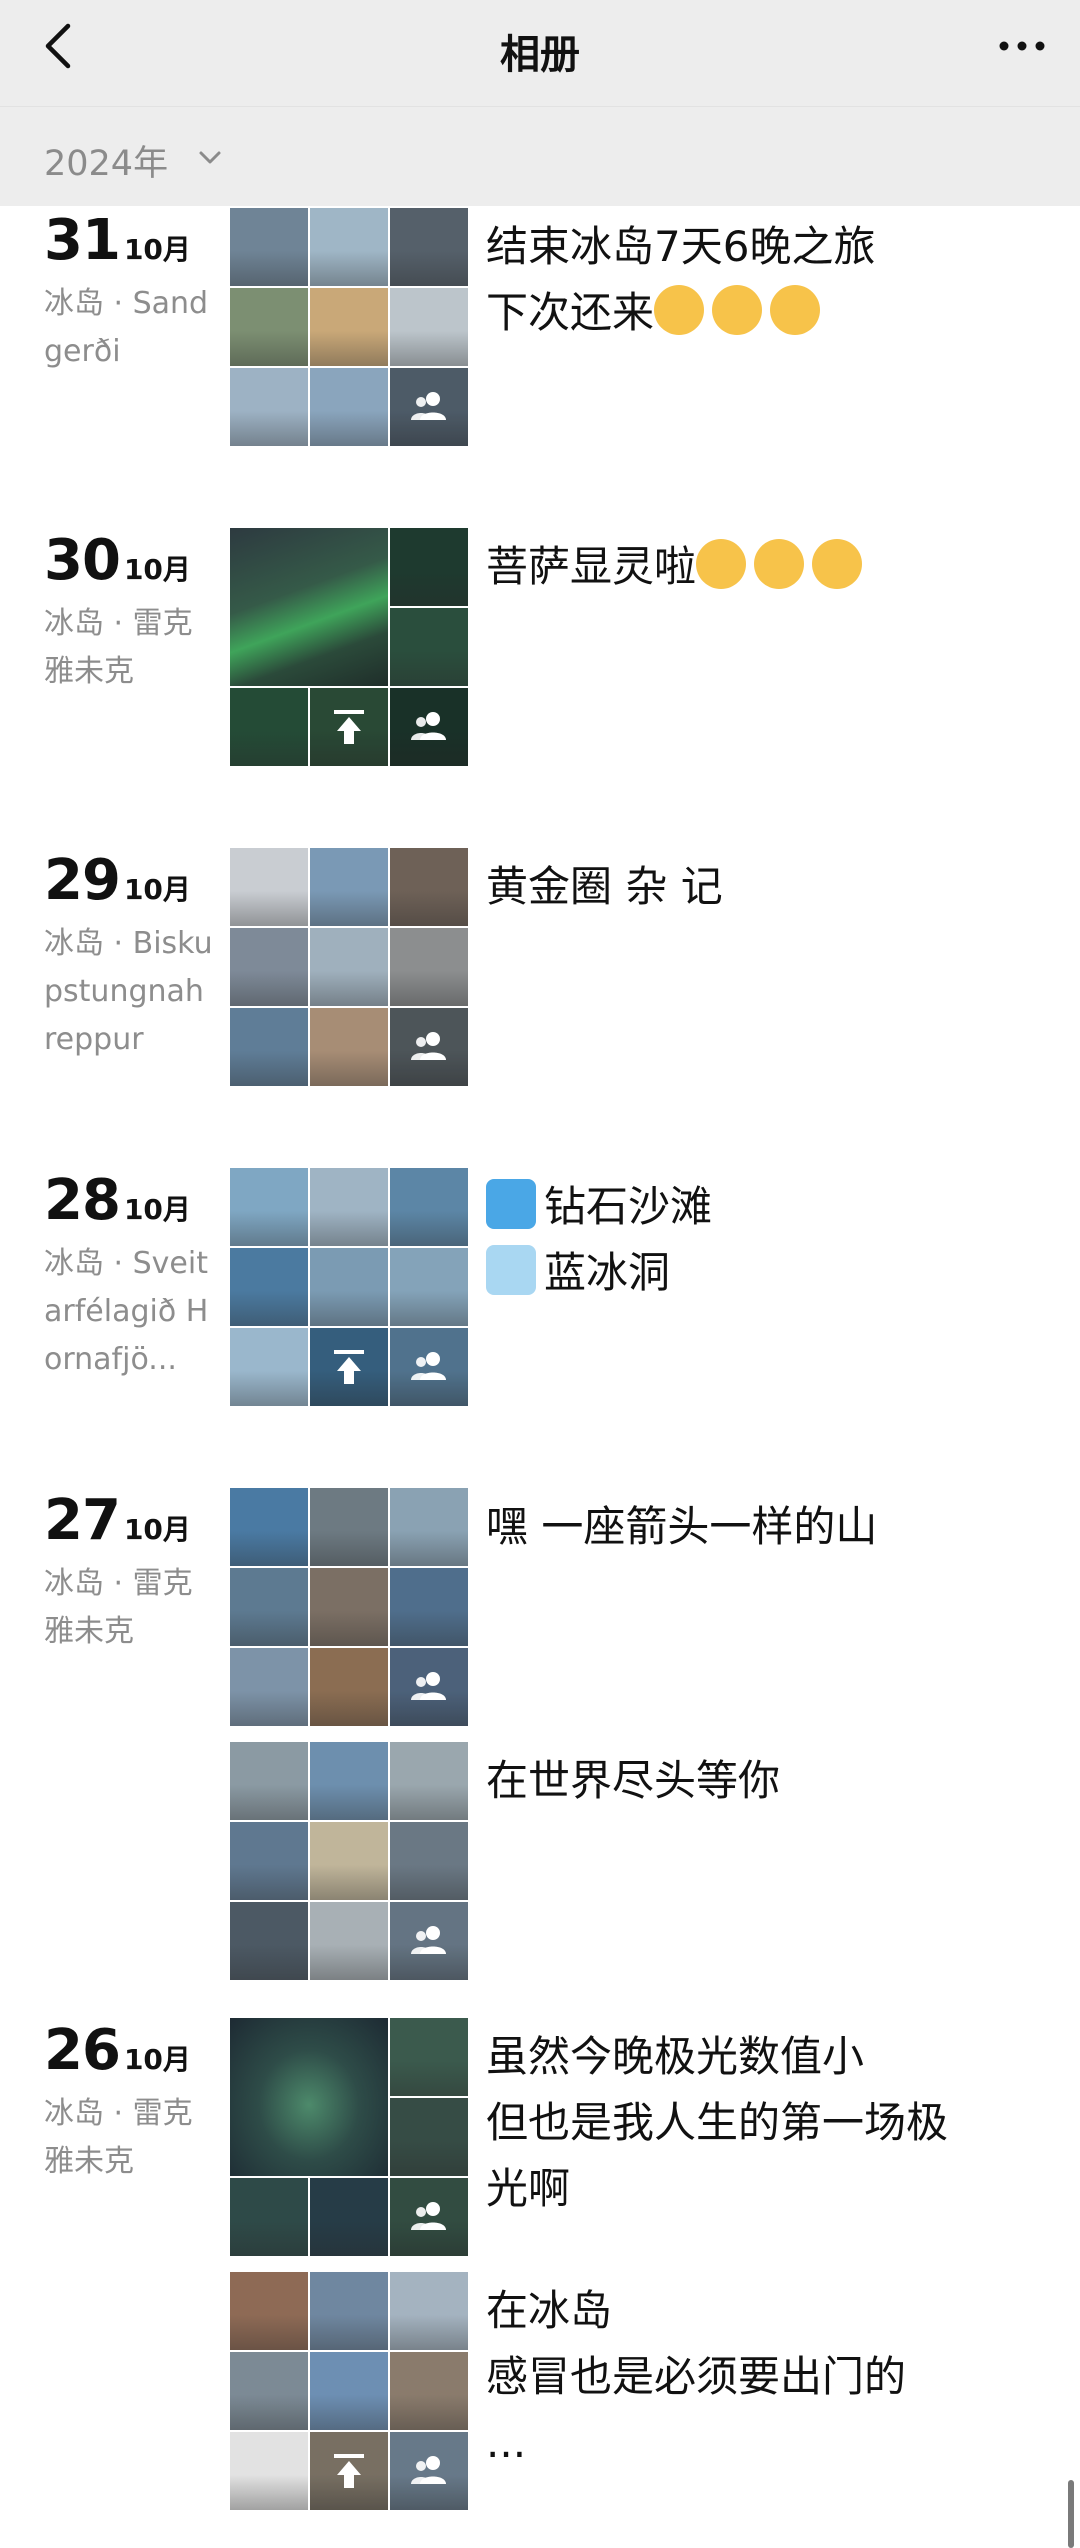 The image size is (1080, 2548). Describe the element at coordinates (117, 560) in the screenshot. I see `entry-date: 30 10月` at that location.